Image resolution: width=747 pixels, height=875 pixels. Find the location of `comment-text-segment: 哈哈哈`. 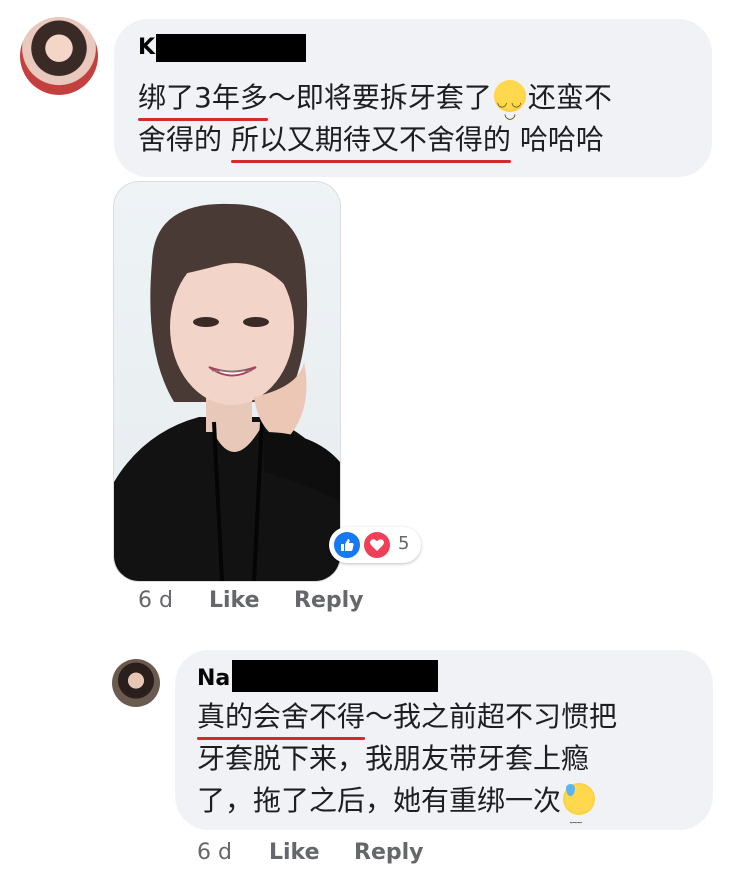

comment-text-segment: 哈哈哈 is located at coordinates (557, 139).